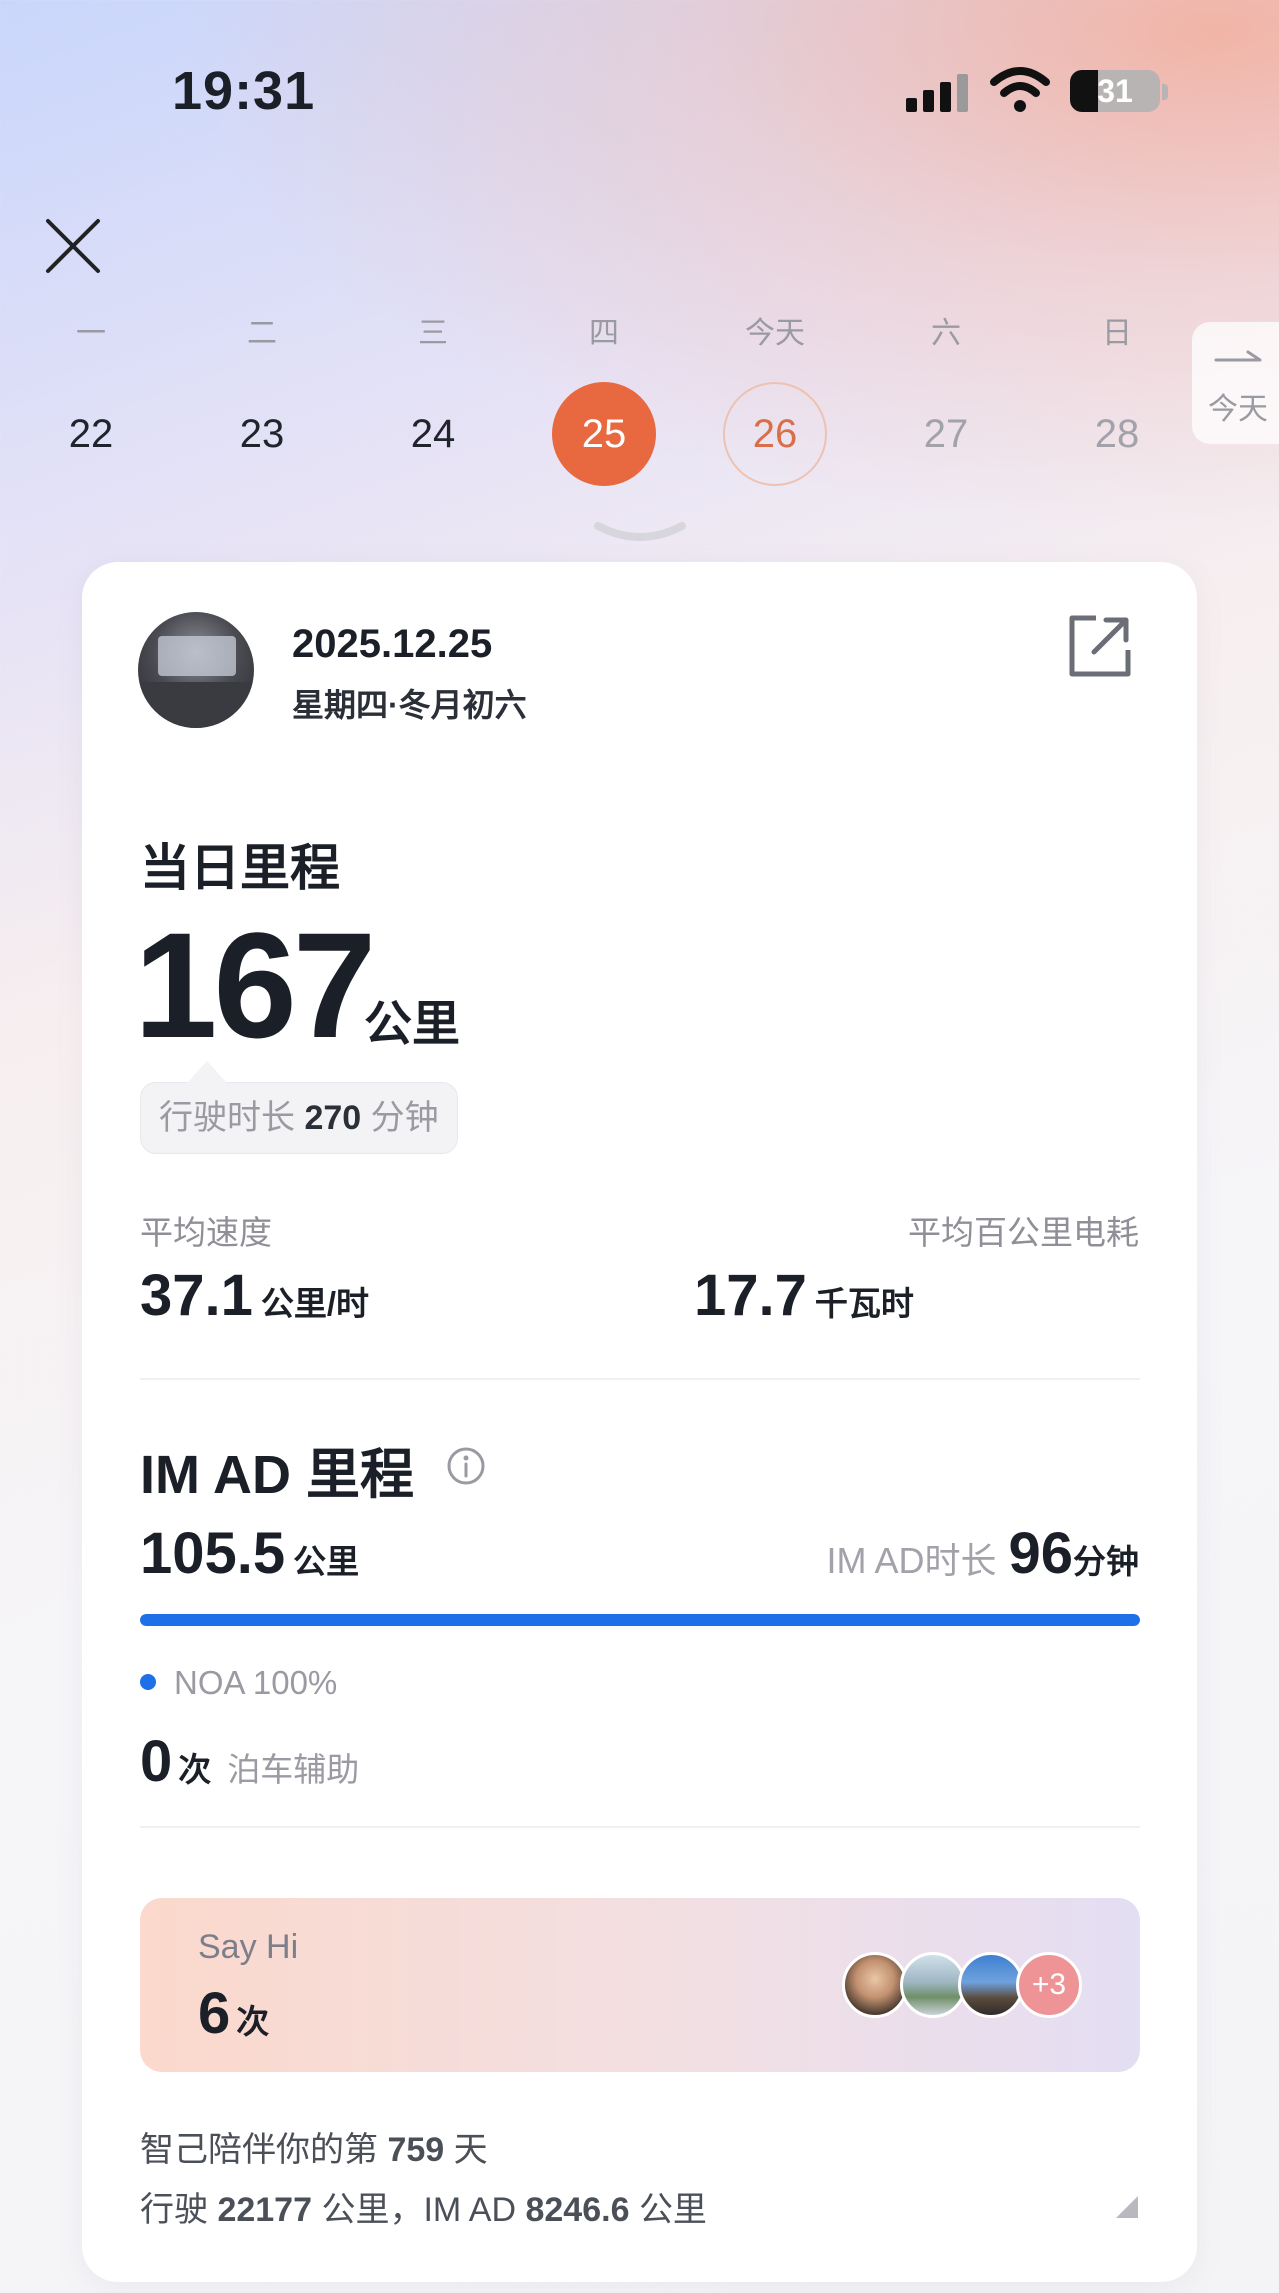 This screenshot has width=1279, height=2293. What do you see at coordinates (253, 2021) in the screenshot?
I see `sayhi-count-unit: 次` at bounding box center [253, 2021].